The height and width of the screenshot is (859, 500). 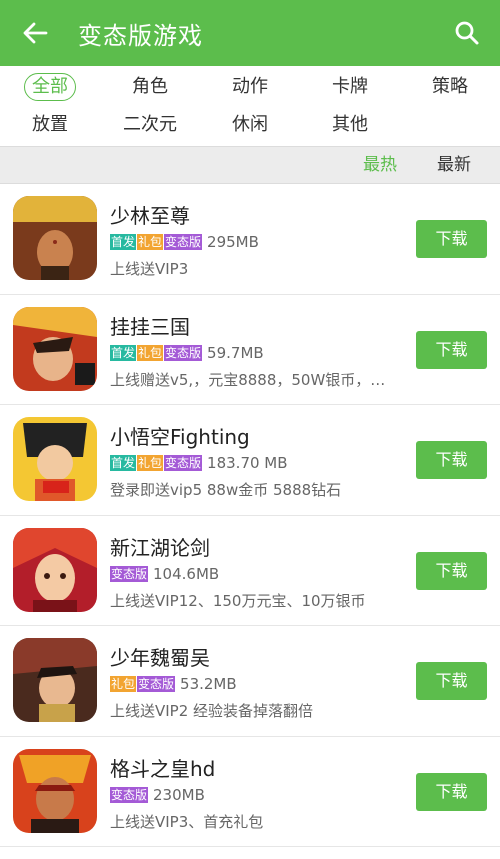 What do you see at coordinates (250, 165) in the screenshot?
I see `sort-bar: 最热 最新` at bounding box center [250, 165].